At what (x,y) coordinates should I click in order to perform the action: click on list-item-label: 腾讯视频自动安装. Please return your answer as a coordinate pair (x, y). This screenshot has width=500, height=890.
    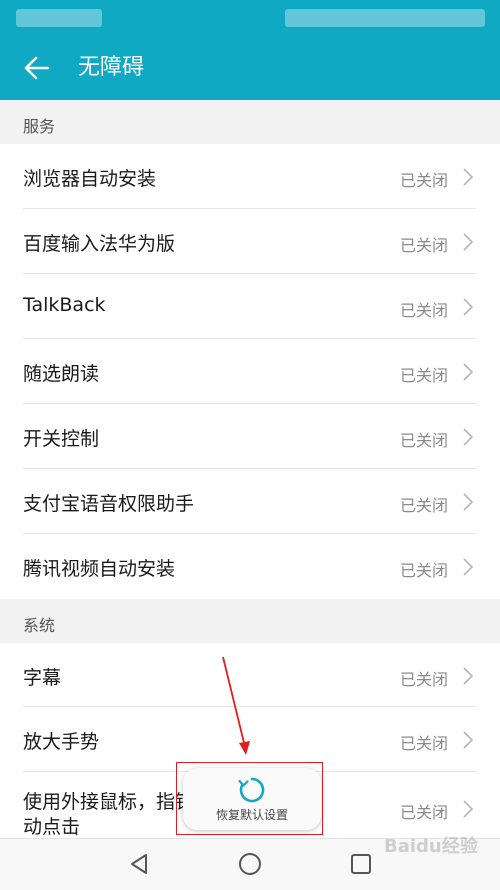
    Looking at the image, I should click on (99, 569).